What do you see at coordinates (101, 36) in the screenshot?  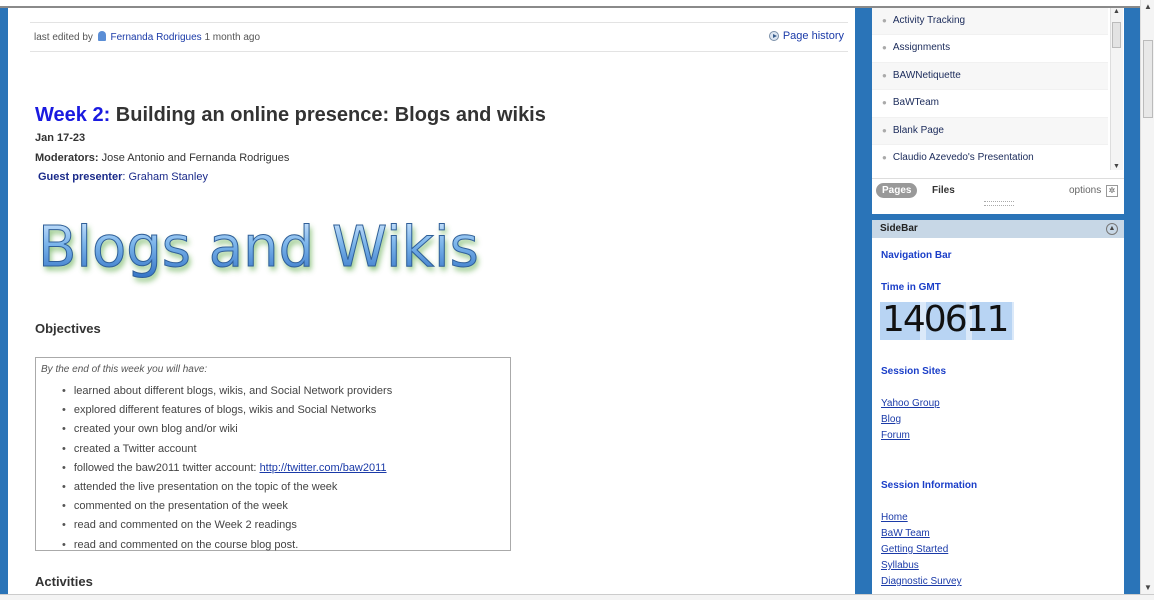 I see `user-icon` at bounding box center [101, 36].